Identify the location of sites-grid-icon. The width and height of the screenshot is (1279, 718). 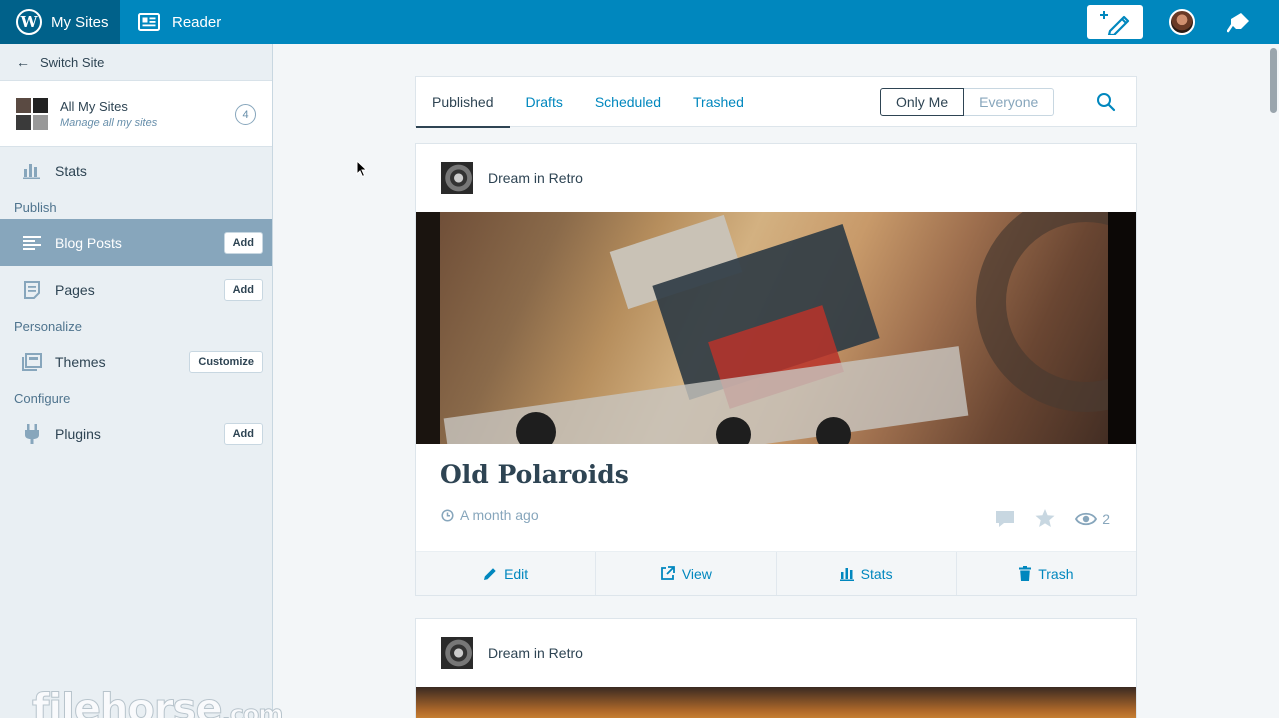
(32, 113).